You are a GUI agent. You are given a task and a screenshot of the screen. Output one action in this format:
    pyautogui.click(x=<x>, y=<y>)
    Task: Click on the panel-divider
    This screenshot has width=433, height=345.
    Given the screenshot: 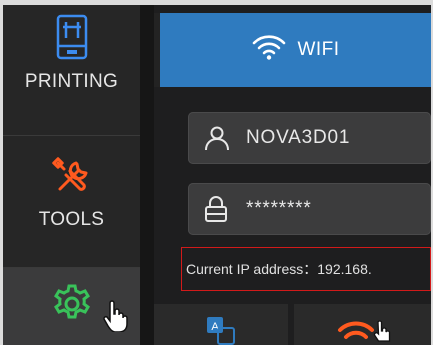 What is the action you would take?
    pyautogui.click(x=147, y=175)
    